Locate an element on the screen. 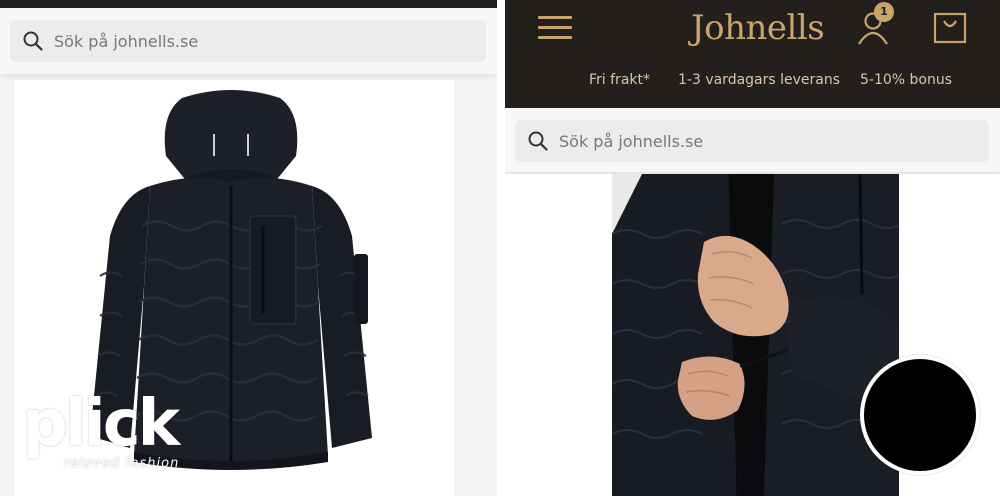 The image size is (1000, 496). plick-watermark-logo: plick reloved fashion is located at coordinates (107, 435).